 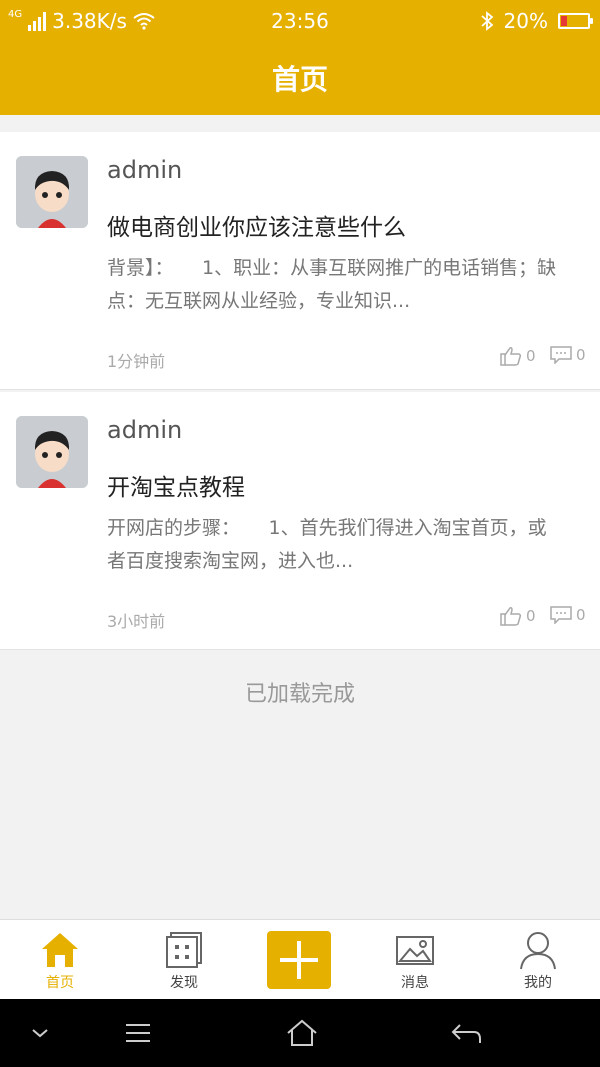 What do you see at coordinates (60, 950) in the screenshot?
I see `home-icon` at bounding box center [60, 950].